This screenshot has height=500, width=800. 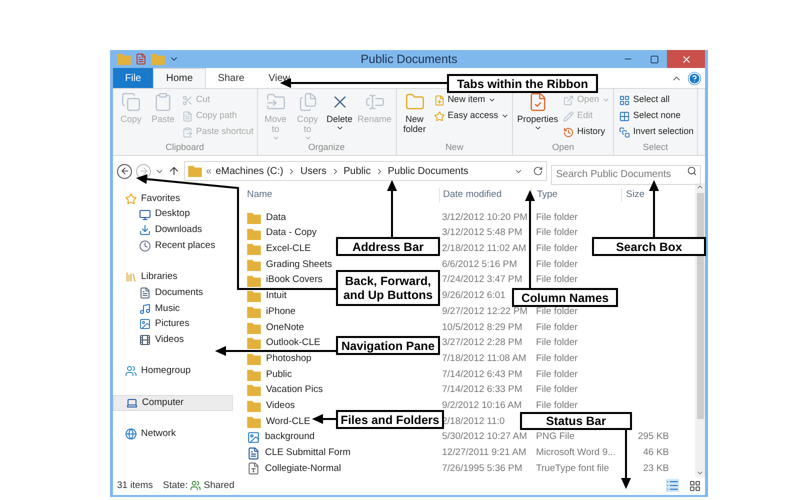 I want to click on file-name: Word-CLE, so click(x=288, y=421).